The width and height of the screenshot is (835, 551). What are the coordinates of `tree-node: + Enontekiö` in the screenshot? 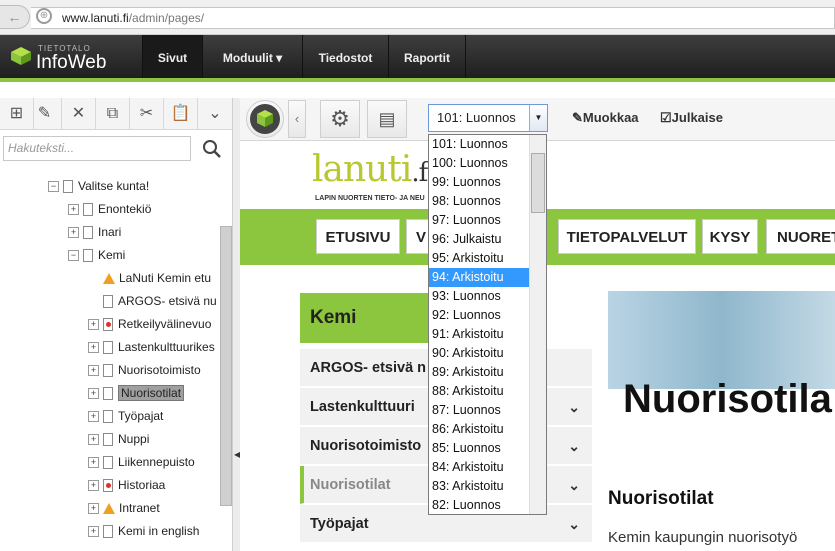 It's located at (109, 209).